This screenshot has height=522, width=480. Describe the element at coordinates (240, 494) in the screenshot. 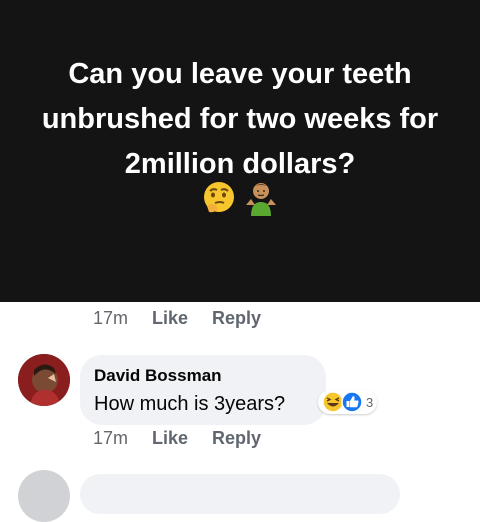

I see `next-comment-bubble` at that location.